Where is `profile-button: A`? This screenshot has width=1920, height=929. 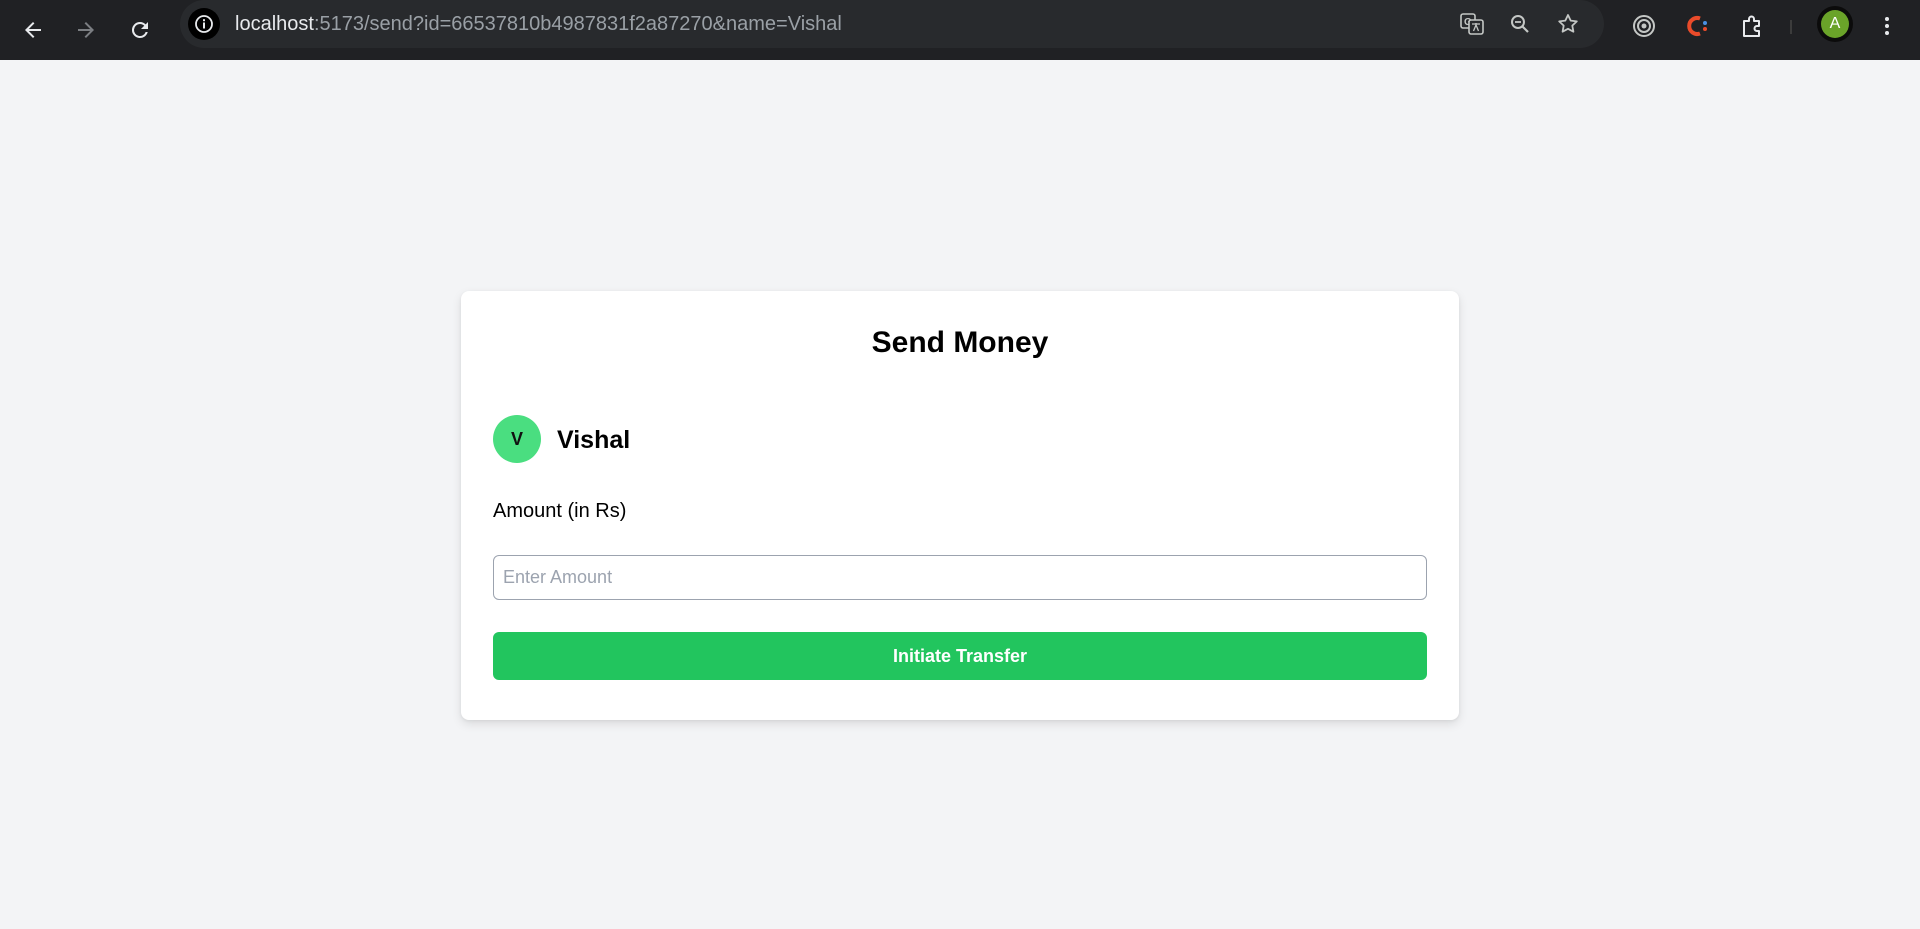 profile-button: A is located at coordinates (1835, 24).